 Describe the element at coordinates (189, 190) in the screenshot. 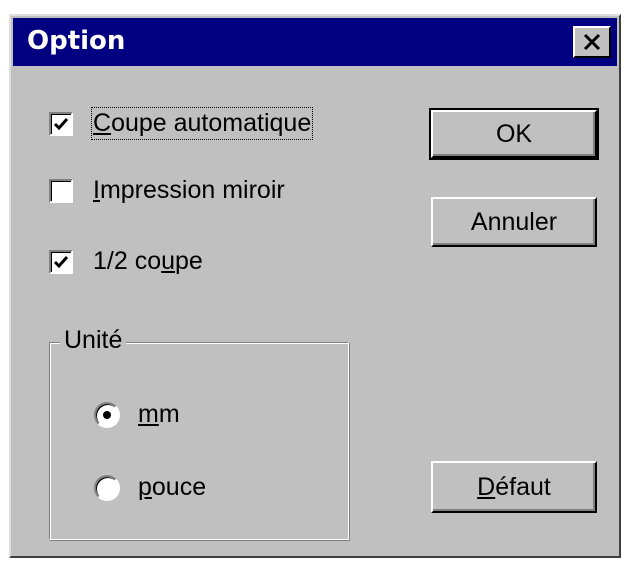

I see `mirror-print-label: Impression miroir` at that location.